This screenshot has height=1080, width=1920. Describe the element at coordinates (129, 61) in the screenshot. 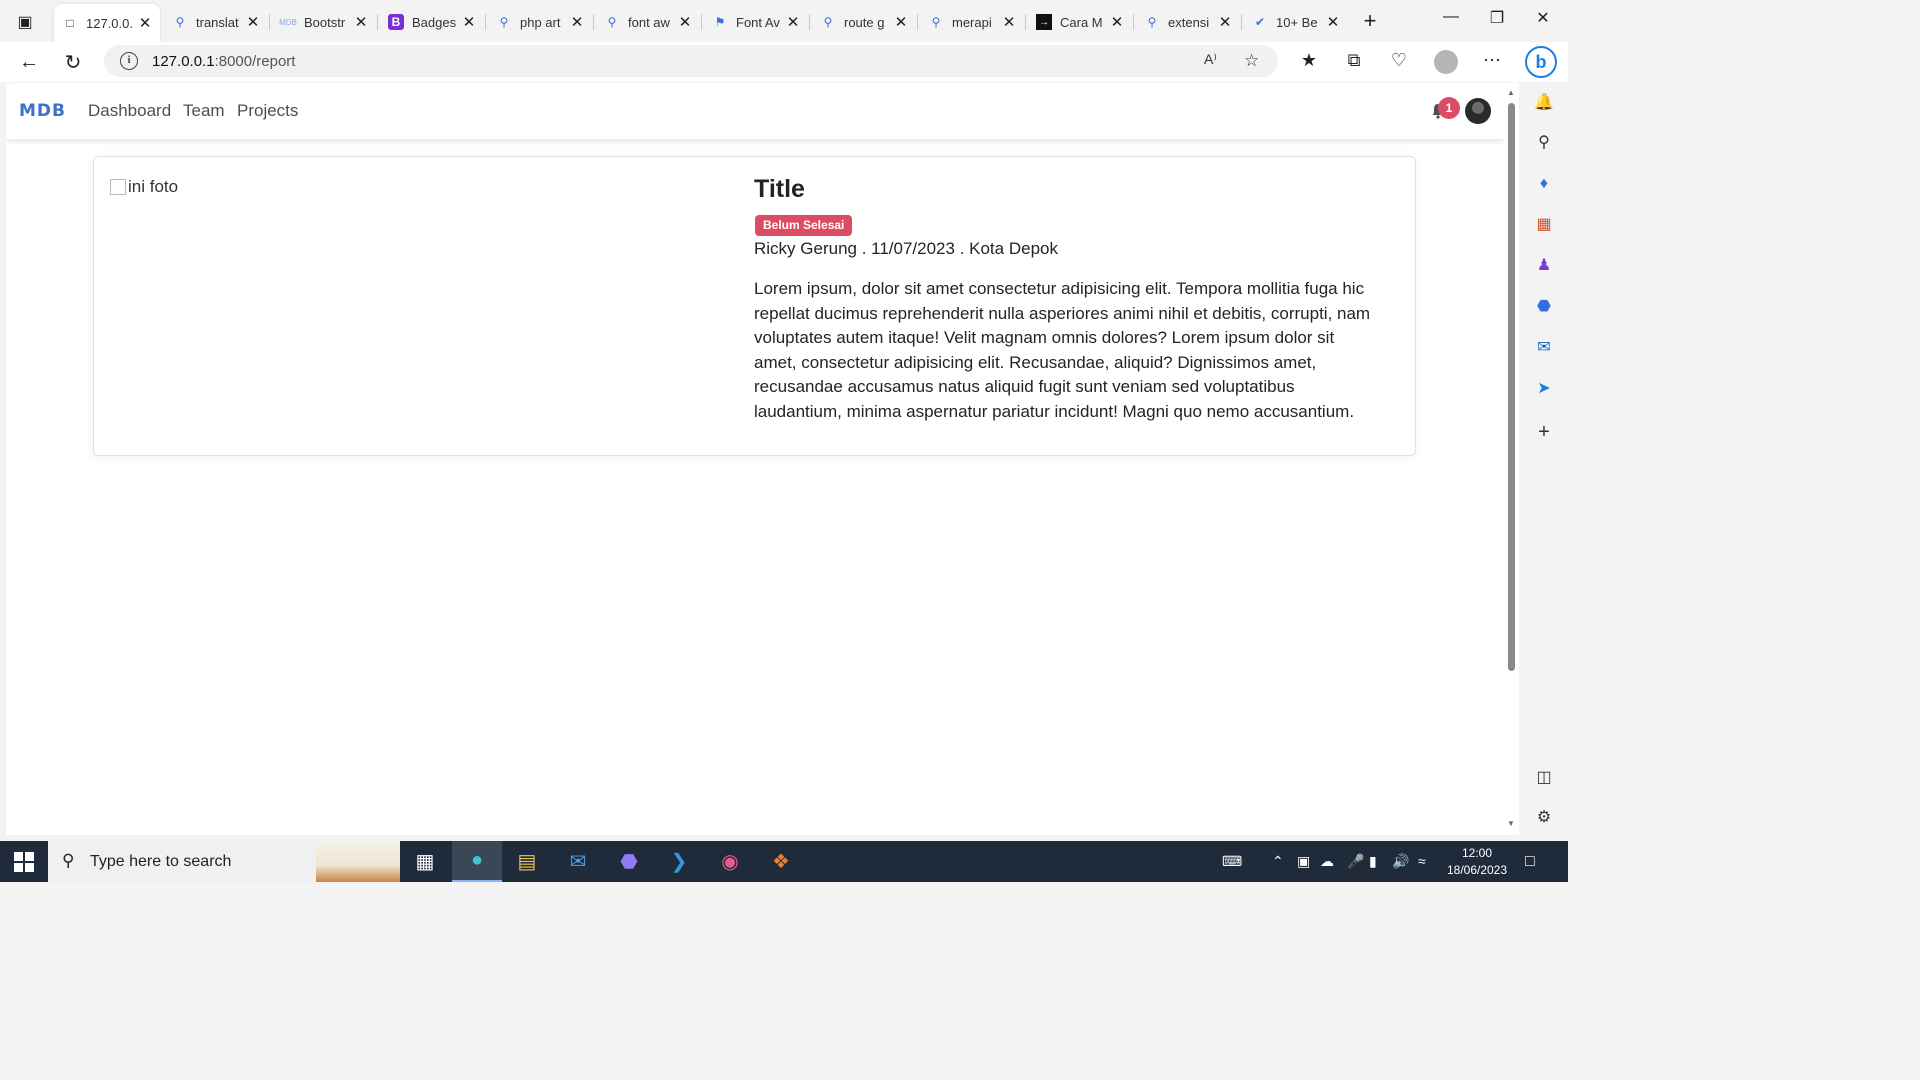

I see `info-icon: i` at that location.